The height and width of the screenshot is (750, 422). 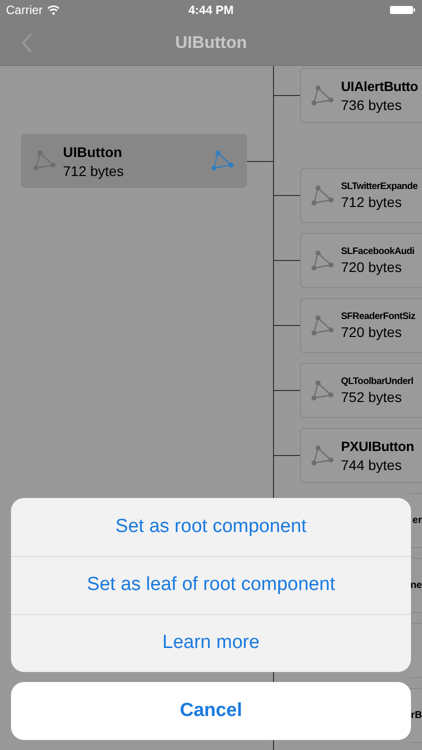 I want to click on node-name: UIButton, so click(x=93, y=152).